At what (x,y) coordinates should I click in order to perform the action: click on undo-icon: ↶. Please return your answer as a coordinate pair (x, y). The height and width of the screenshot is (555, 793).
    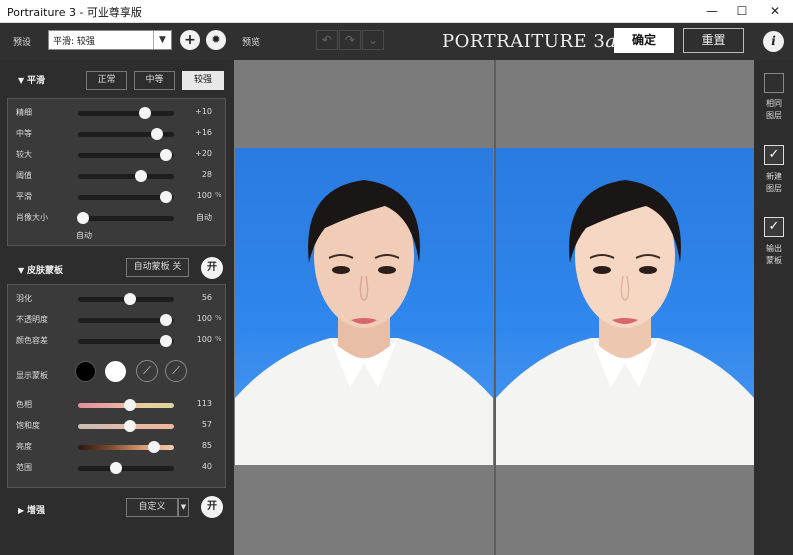
    Looking at the image, I should click on (327, 40).